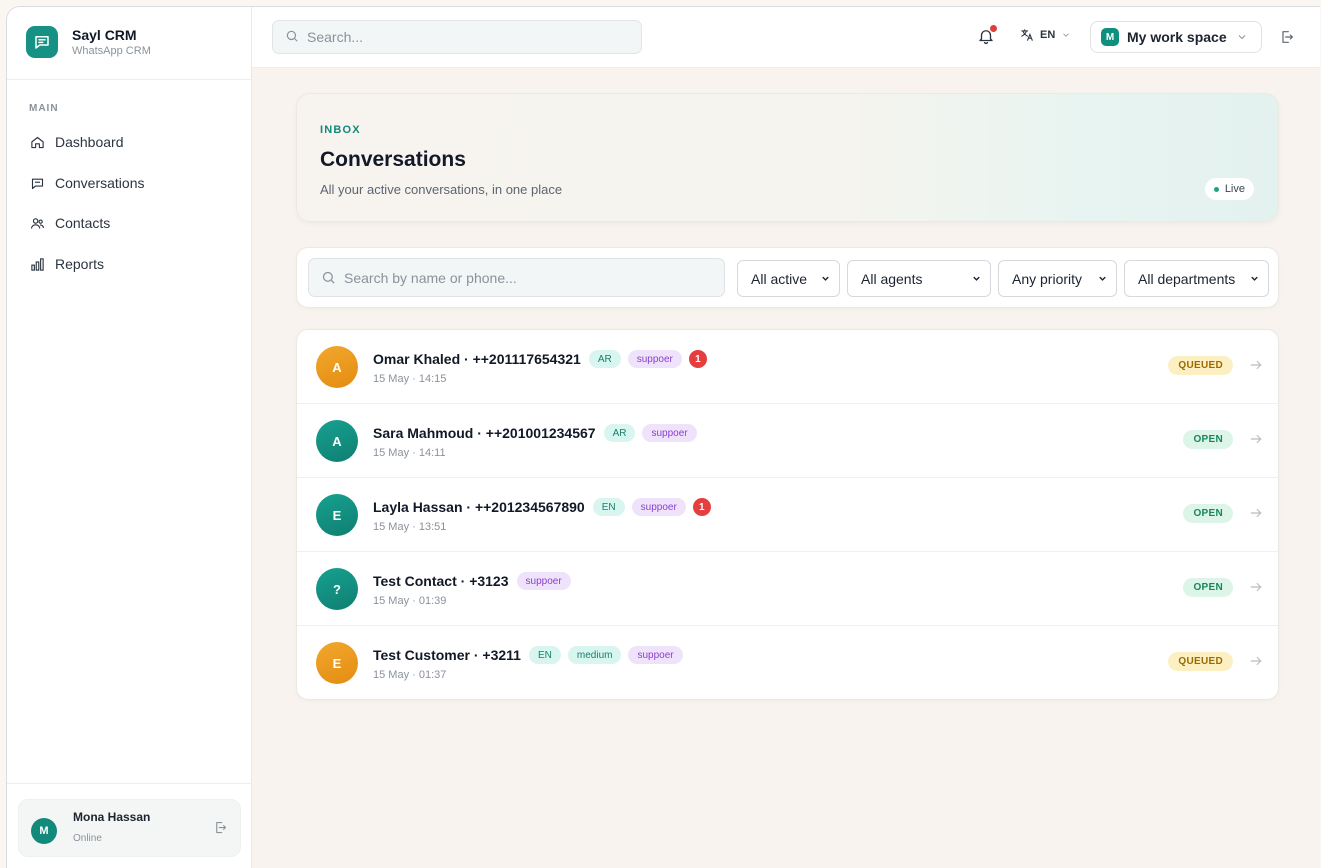 Image resolution: width=1321 pixels, height=868 pixels. What do you see at coordinates (100, 183) in the screenshot?
I see `sidebar-item-label: Conversations` at bounding box center [100, 183].